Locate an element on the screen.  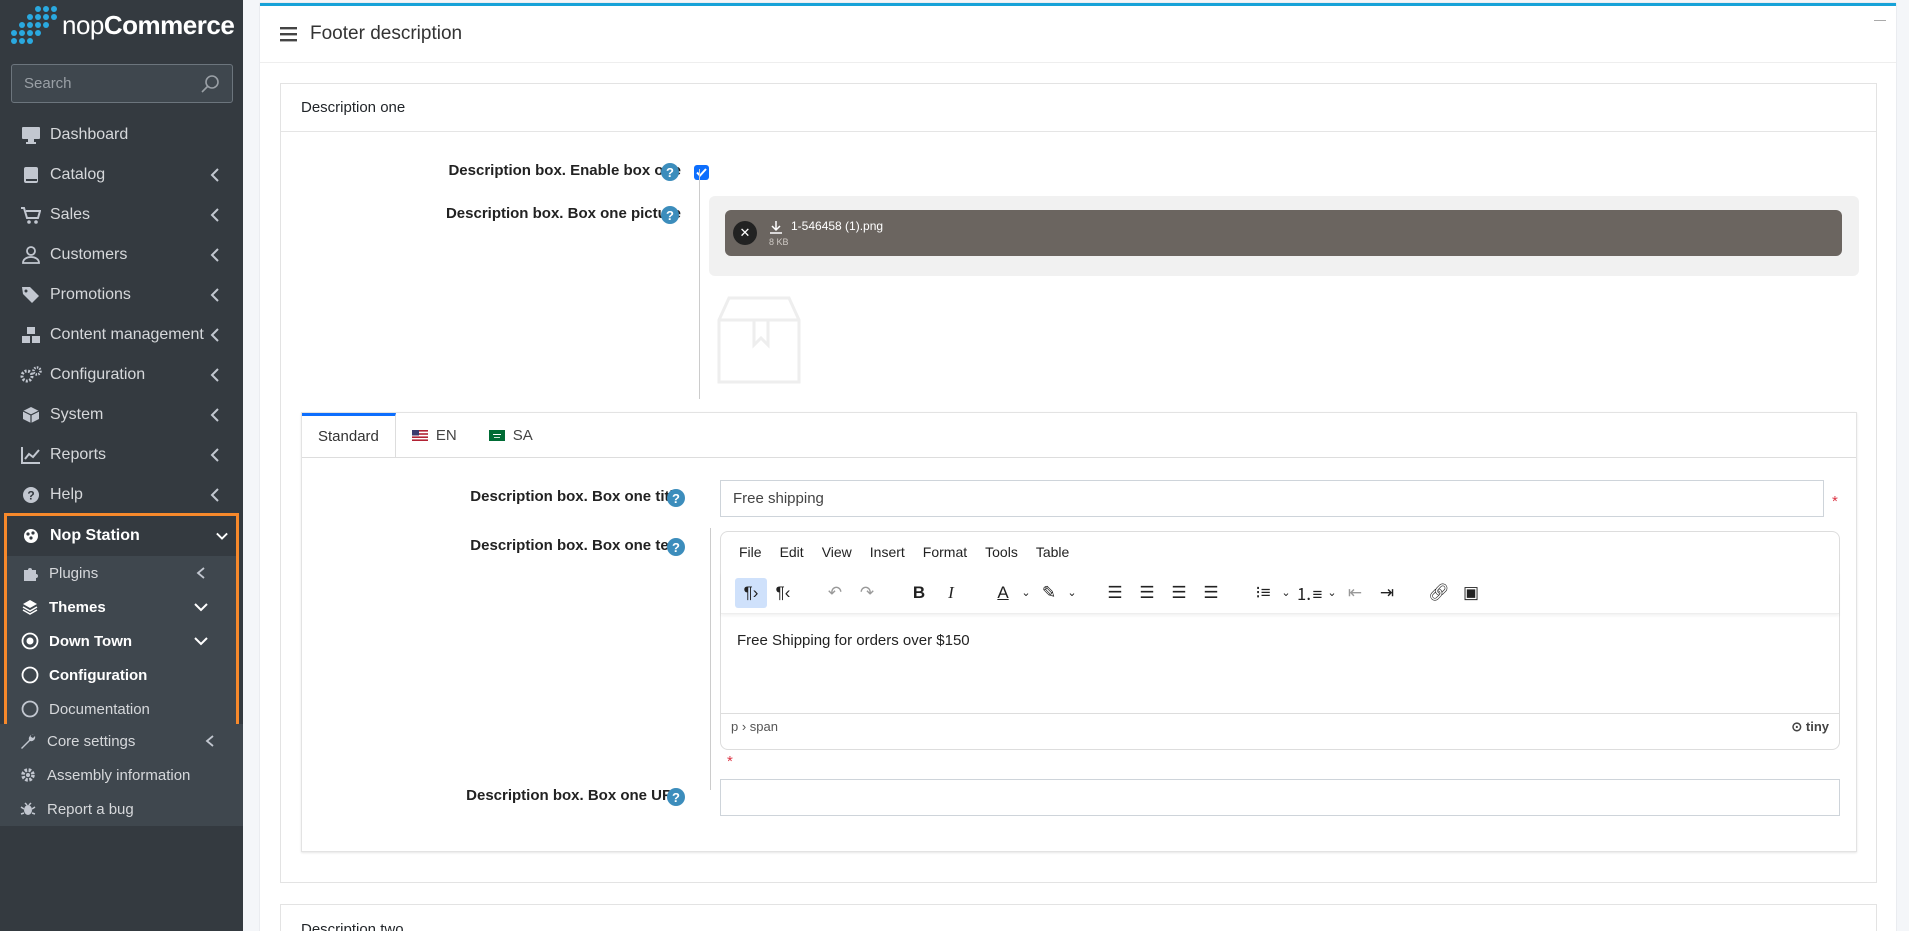
editor-content: Free Shipping for orders over $150 is located at coordinates (1280, 663).